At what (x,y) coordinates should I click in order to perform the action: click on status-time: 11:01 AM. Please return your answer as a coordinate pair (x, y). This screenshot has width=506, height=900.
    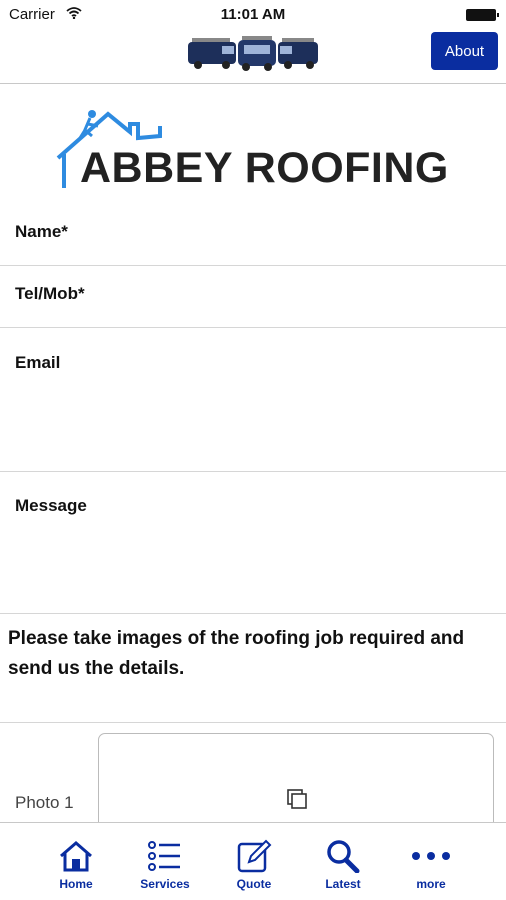
    Looking at the image, I should click on (253, 14).